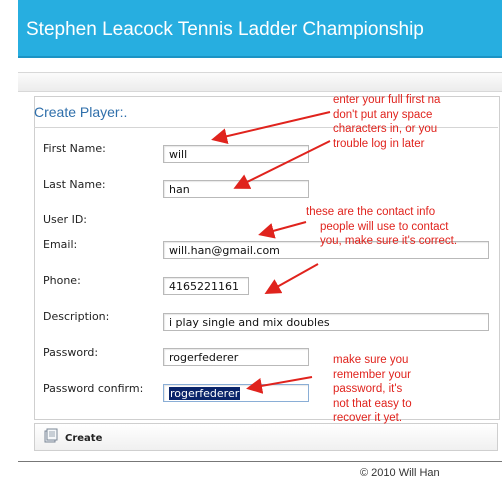  Describe the element at coordinates (271, 128) in the screenshot. I see `arrow-to-first-name` at that location.